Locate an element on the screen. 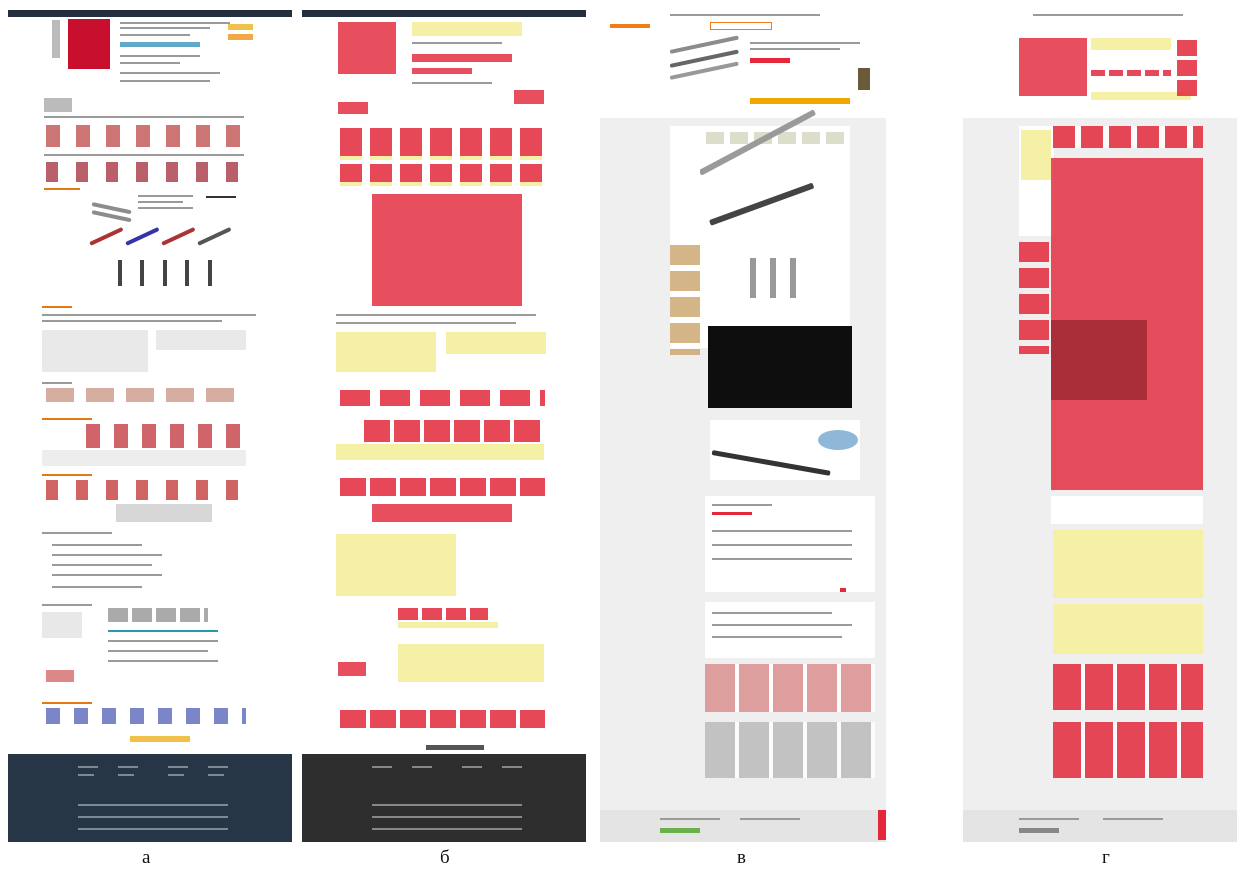  site-footer-light is located at coordinates (743, 826).